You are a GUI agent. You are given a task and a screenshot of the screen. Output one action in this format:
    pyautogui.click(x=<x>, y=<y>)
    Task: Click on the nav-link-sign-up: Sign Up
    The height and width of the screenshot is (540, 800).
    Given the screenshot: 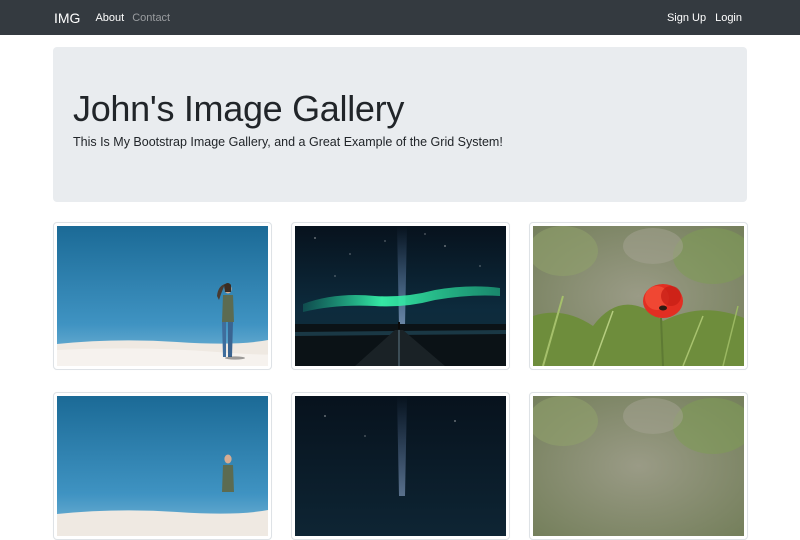 What is the action you would take?
    pyautogui.click(x=686, y=18)
    